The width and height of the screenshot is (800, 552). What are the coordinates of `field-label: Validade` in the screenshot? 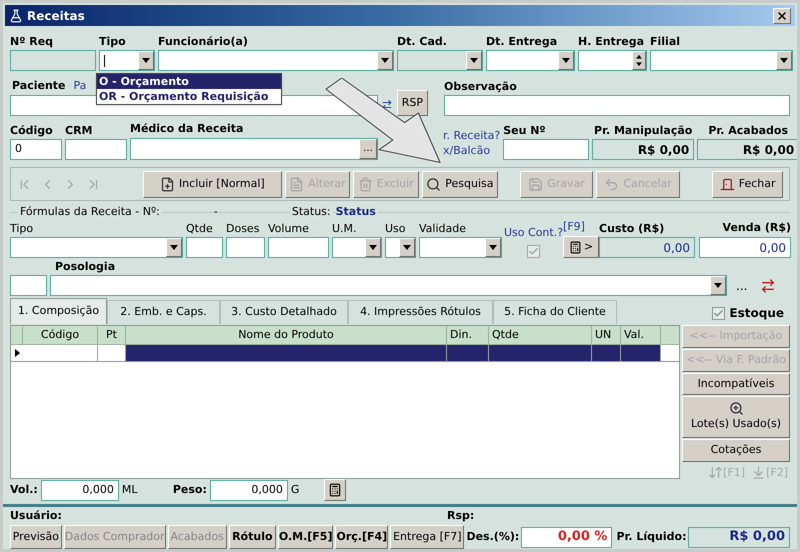 It's located at (443, 229).